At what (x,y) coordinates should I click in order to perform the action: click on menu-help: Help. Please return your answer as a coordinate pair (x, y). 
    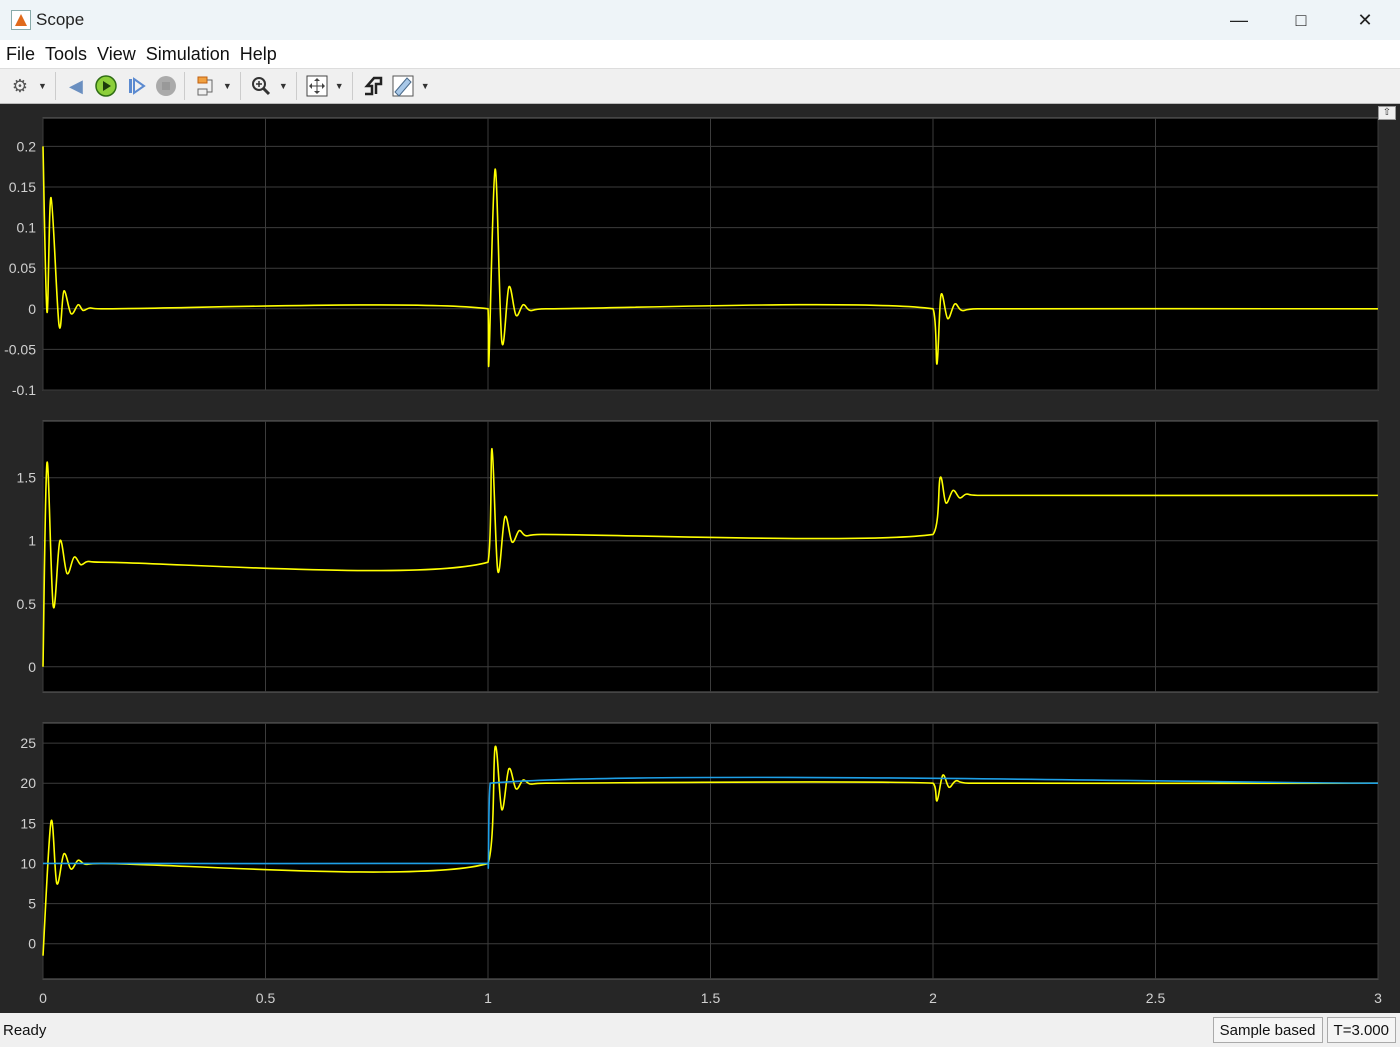
    Looking at the image, I should click on (258, 54).